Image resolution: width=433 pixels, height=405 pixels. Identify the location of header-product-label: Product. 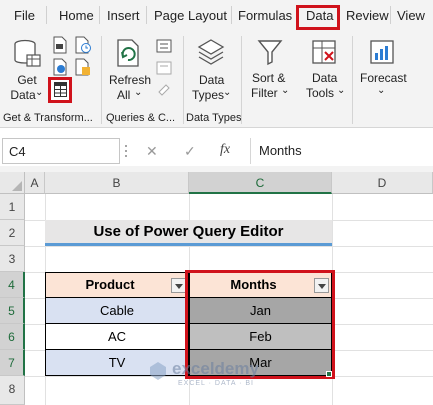
(110, 284).